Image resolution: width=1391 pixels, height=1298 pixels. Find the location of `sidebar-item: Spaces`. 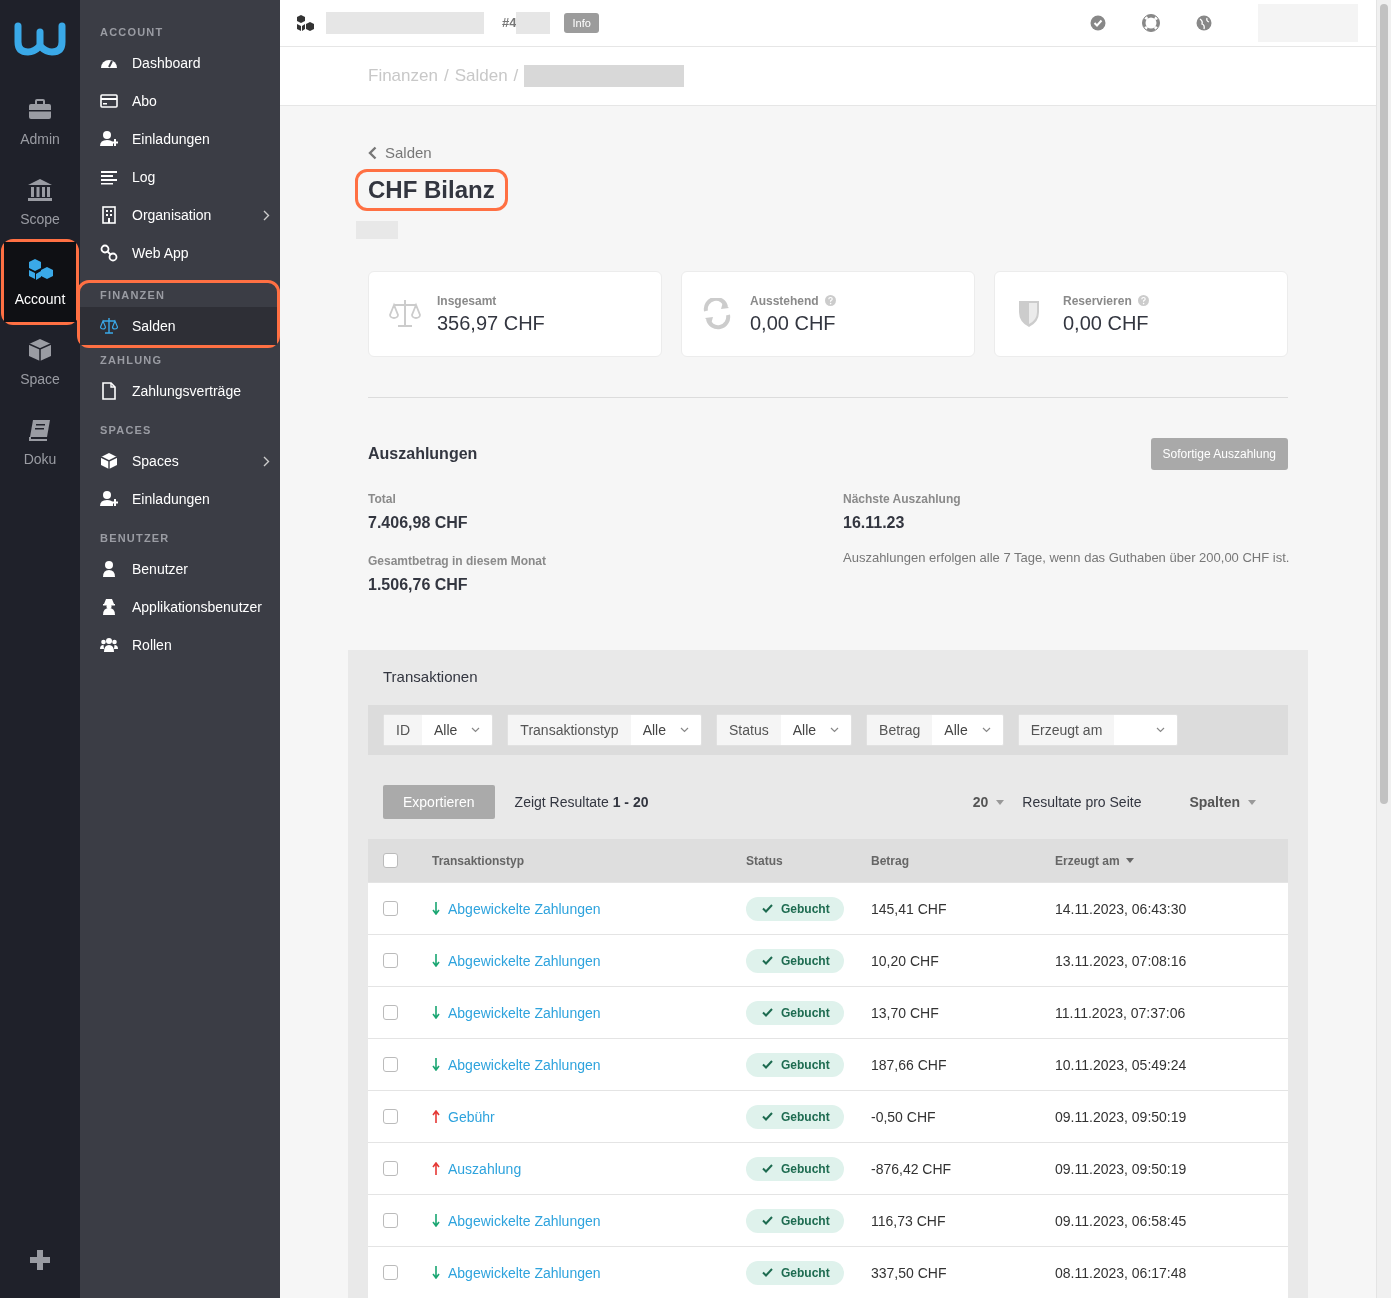

sidebar-item: Spaces is located at coordinates (180, 461).